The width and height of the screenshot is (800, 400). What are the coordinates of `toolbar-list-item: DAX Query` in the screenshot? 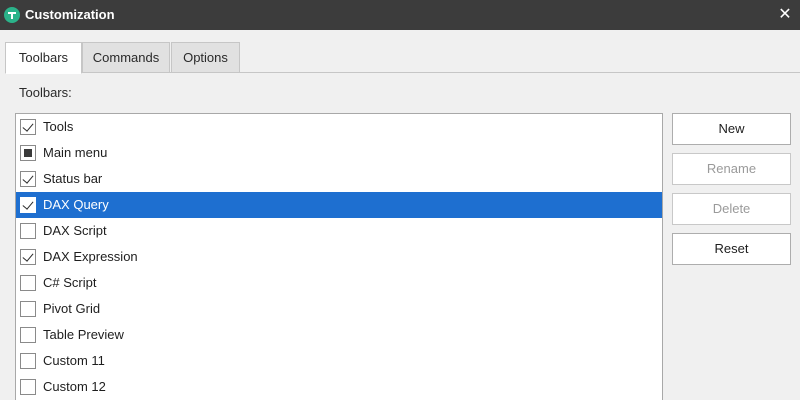 It's located at (339, 205).